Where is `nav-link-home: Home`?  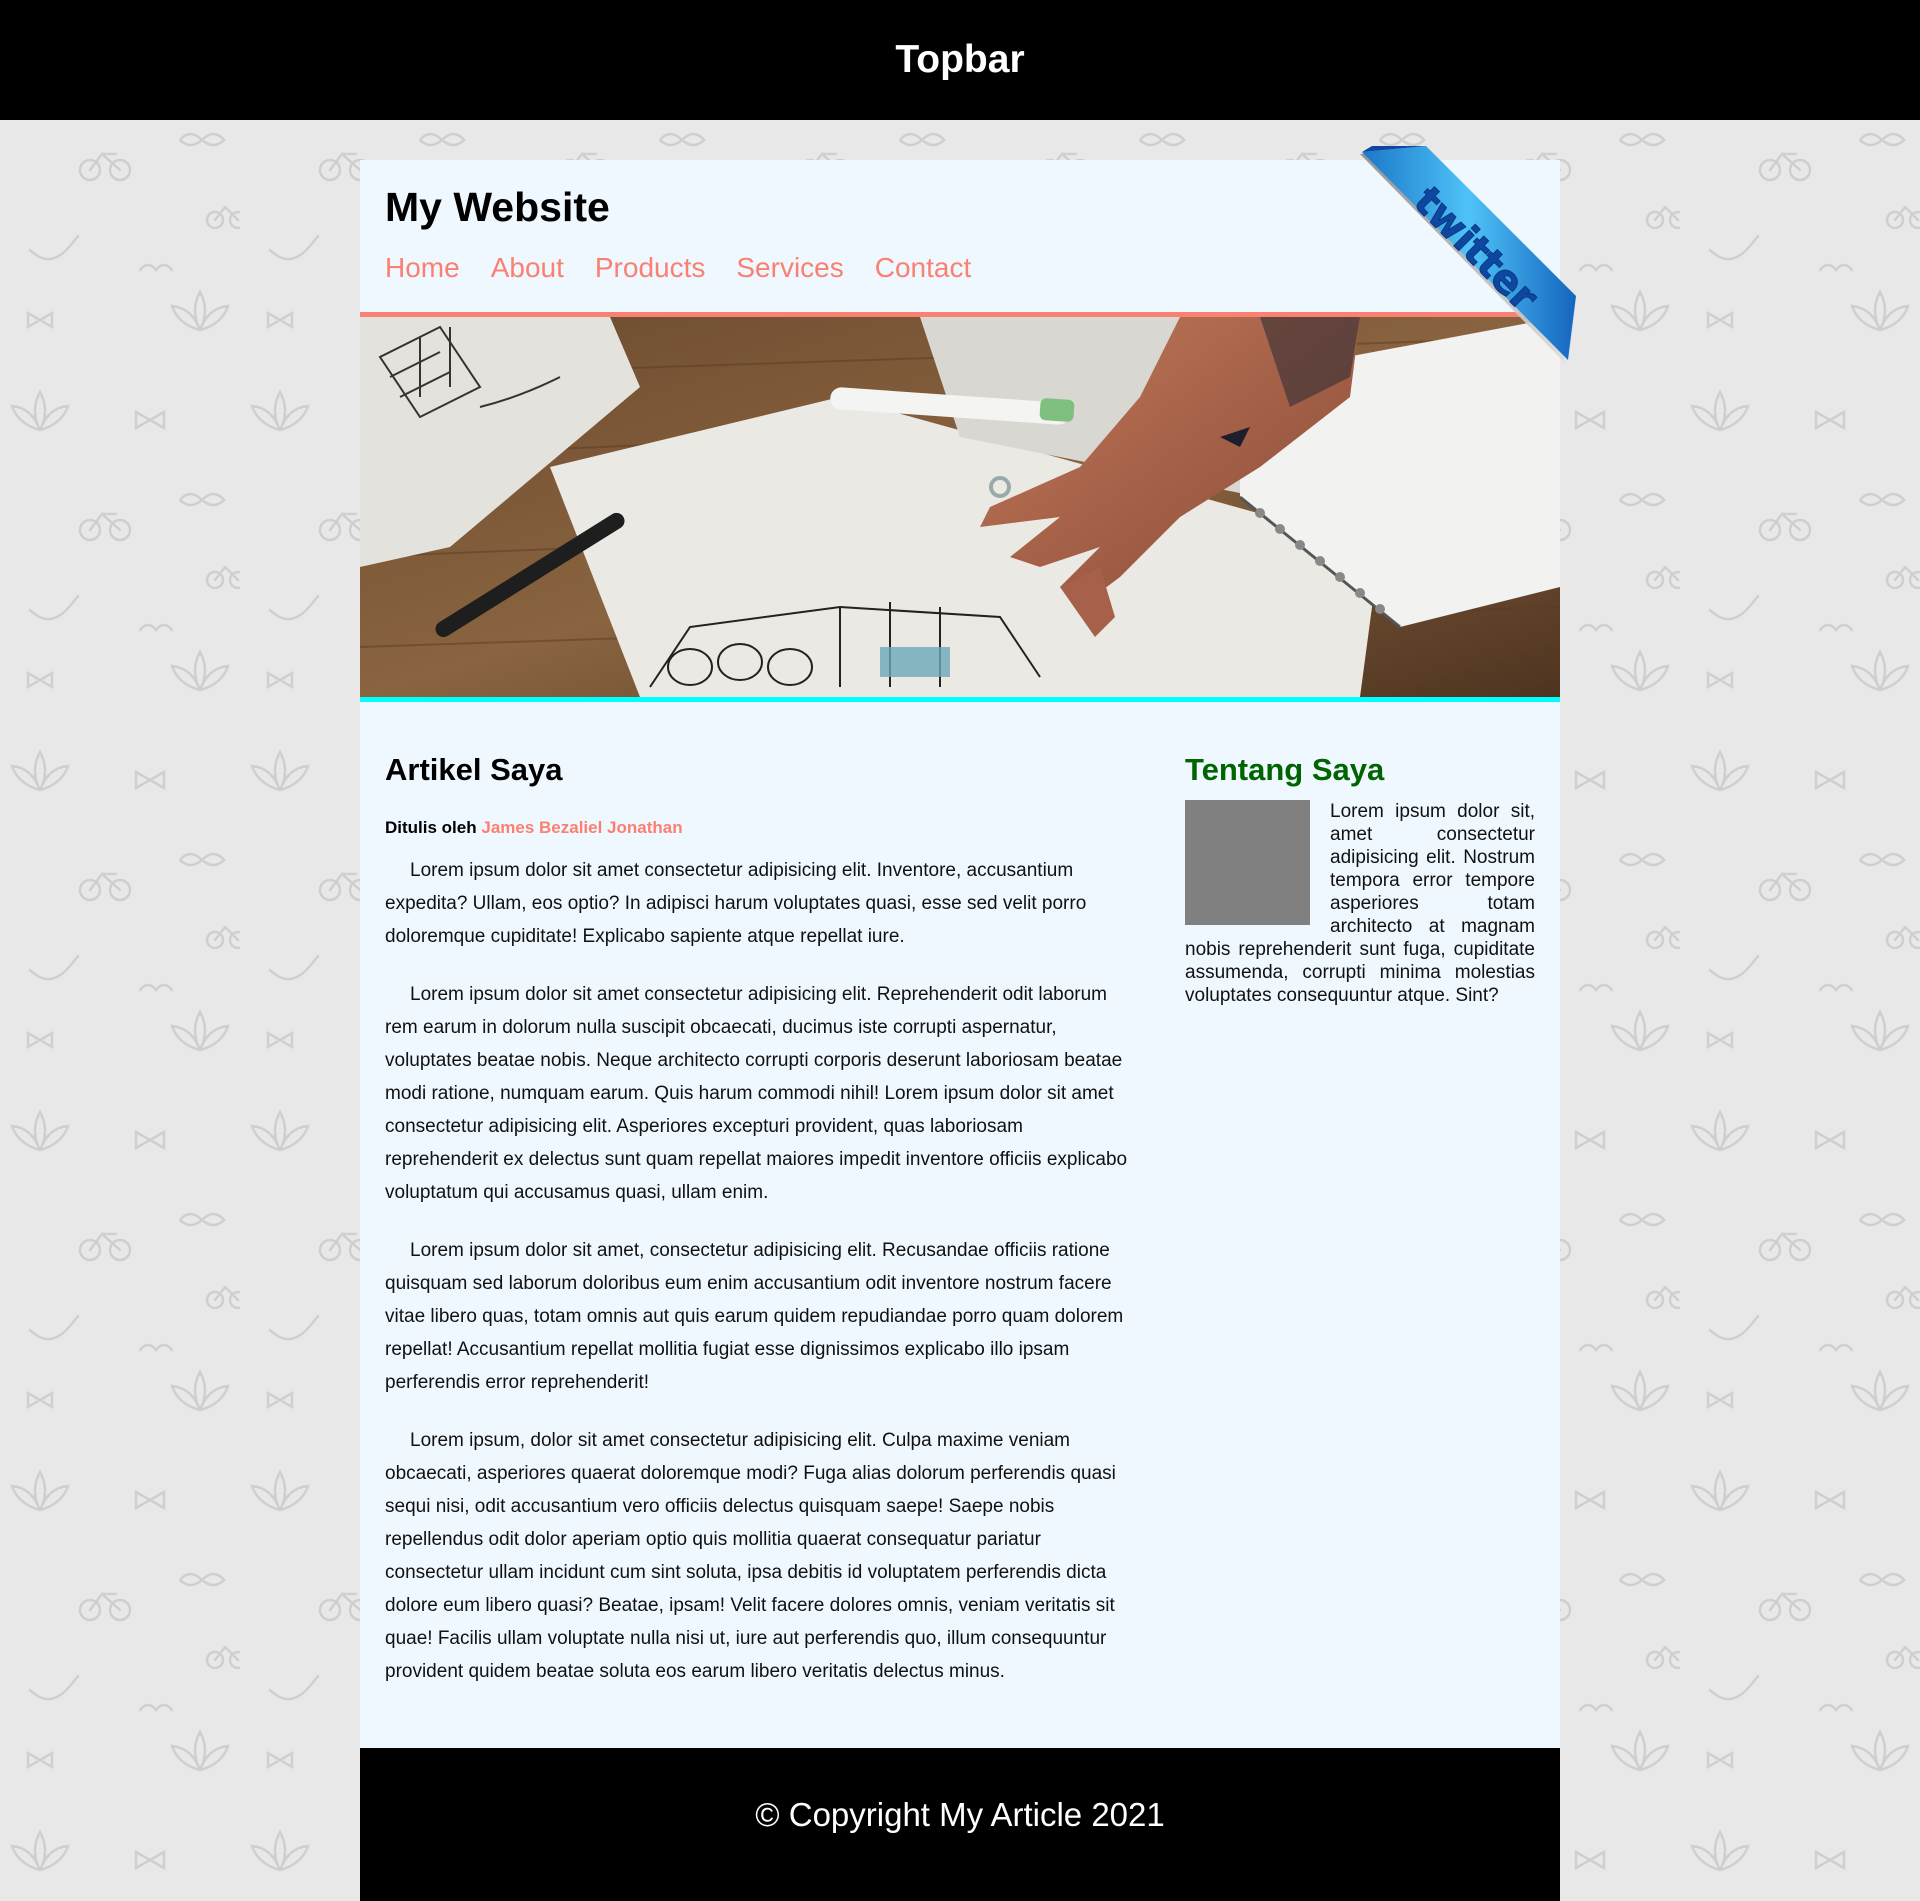
nav-link-home: Home is located at coordinates (422, 267).